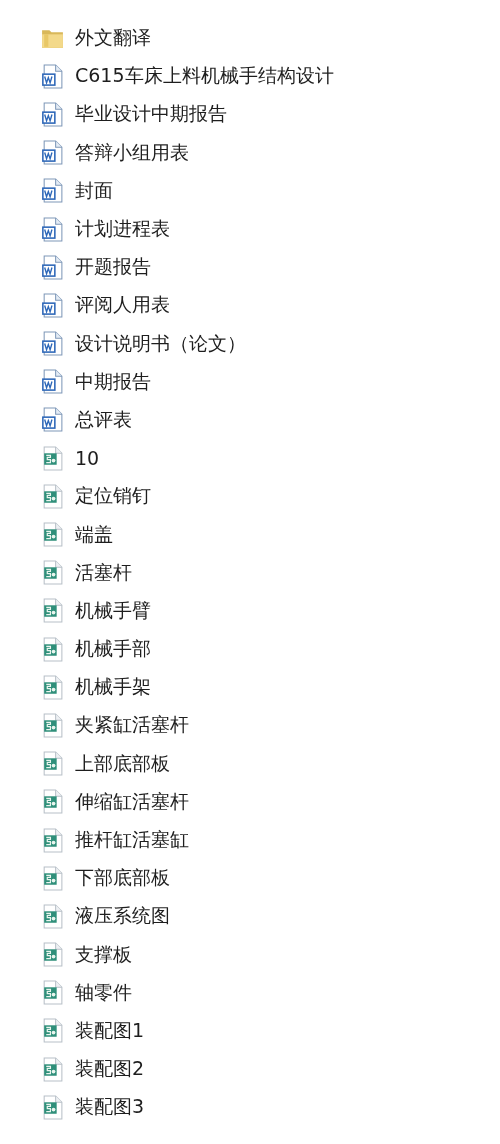 Image resolution: width=500 pixels, height=1144 pixels. I want to click on file-name: 总评表, so click(103, 419).